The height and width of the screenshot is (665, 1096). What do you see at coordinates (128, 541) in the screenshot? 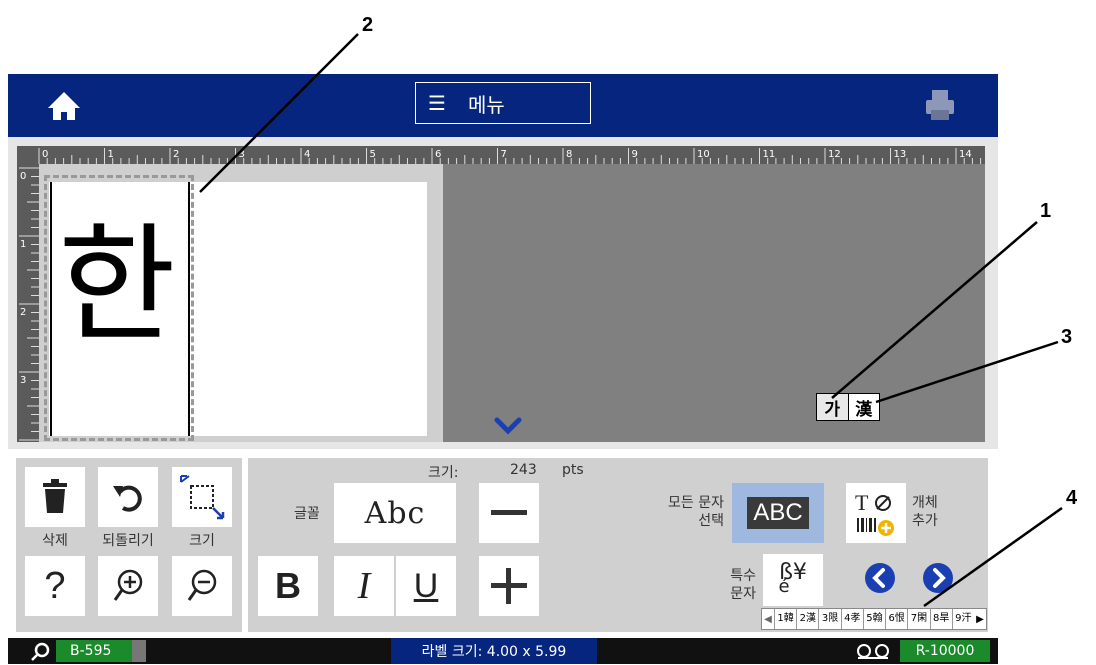
I see `undo-label: 되돌리기` at bounding box center [128, 541].